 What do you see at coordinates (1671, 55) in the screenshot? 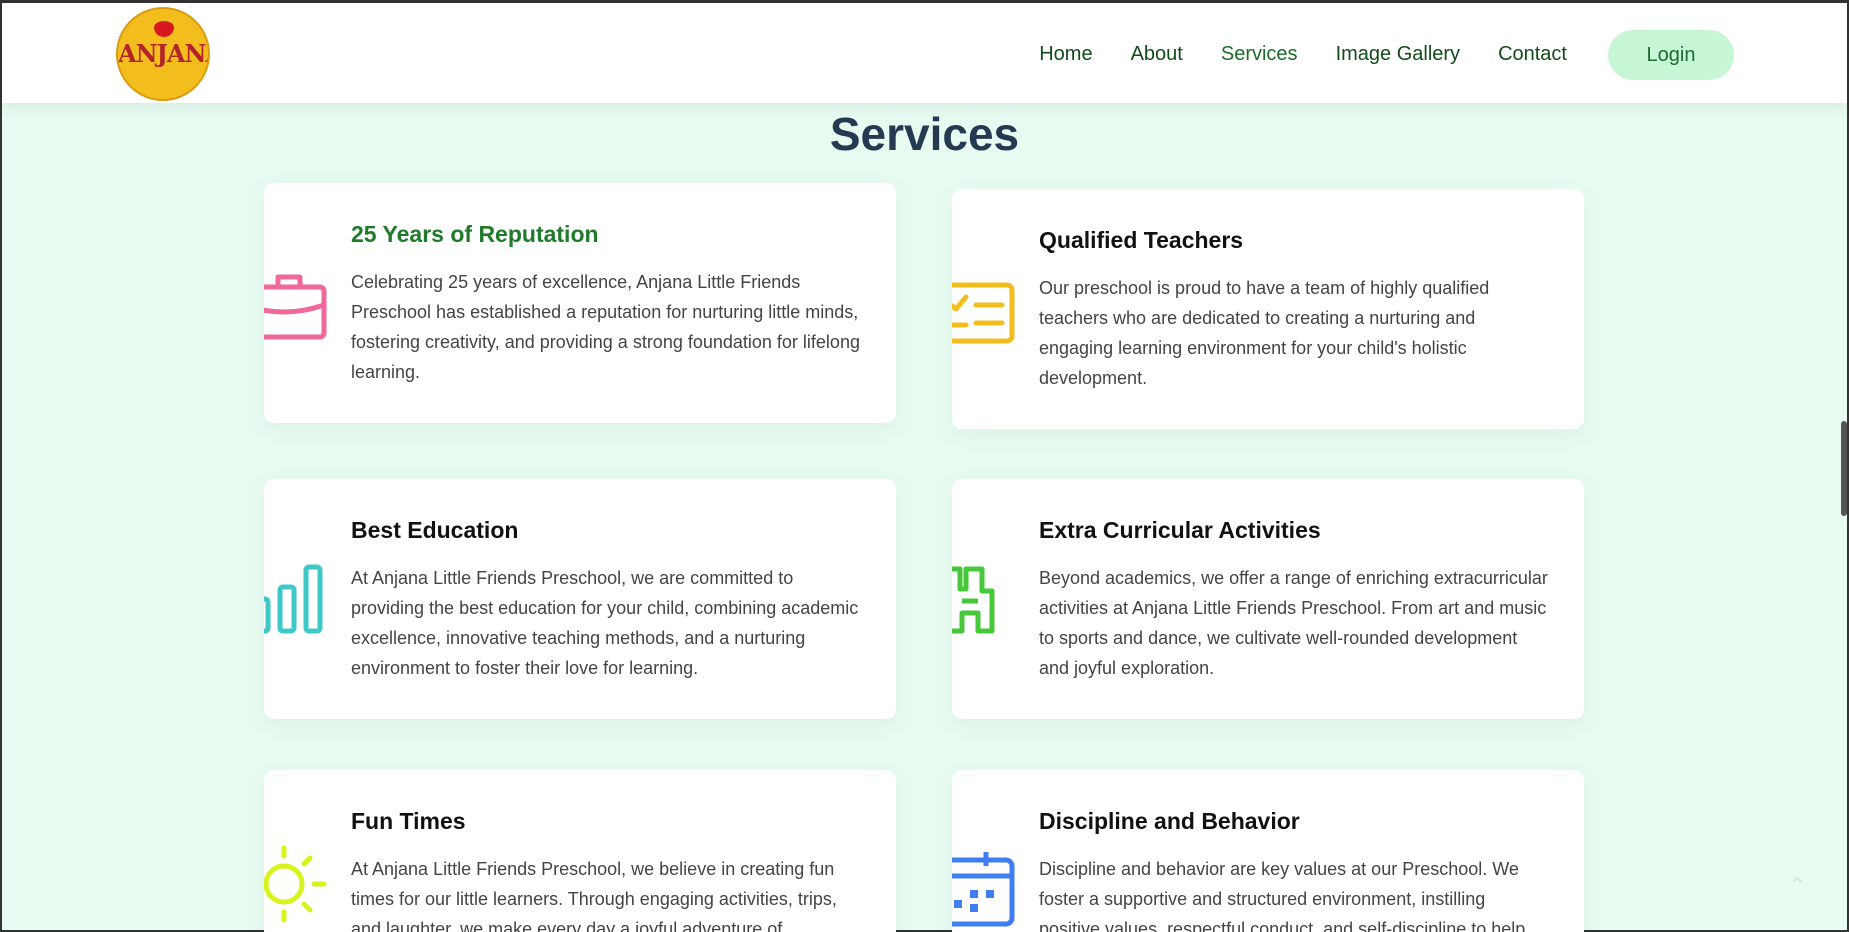
I see `login-button: Login` at bounding box center [1671, 55].